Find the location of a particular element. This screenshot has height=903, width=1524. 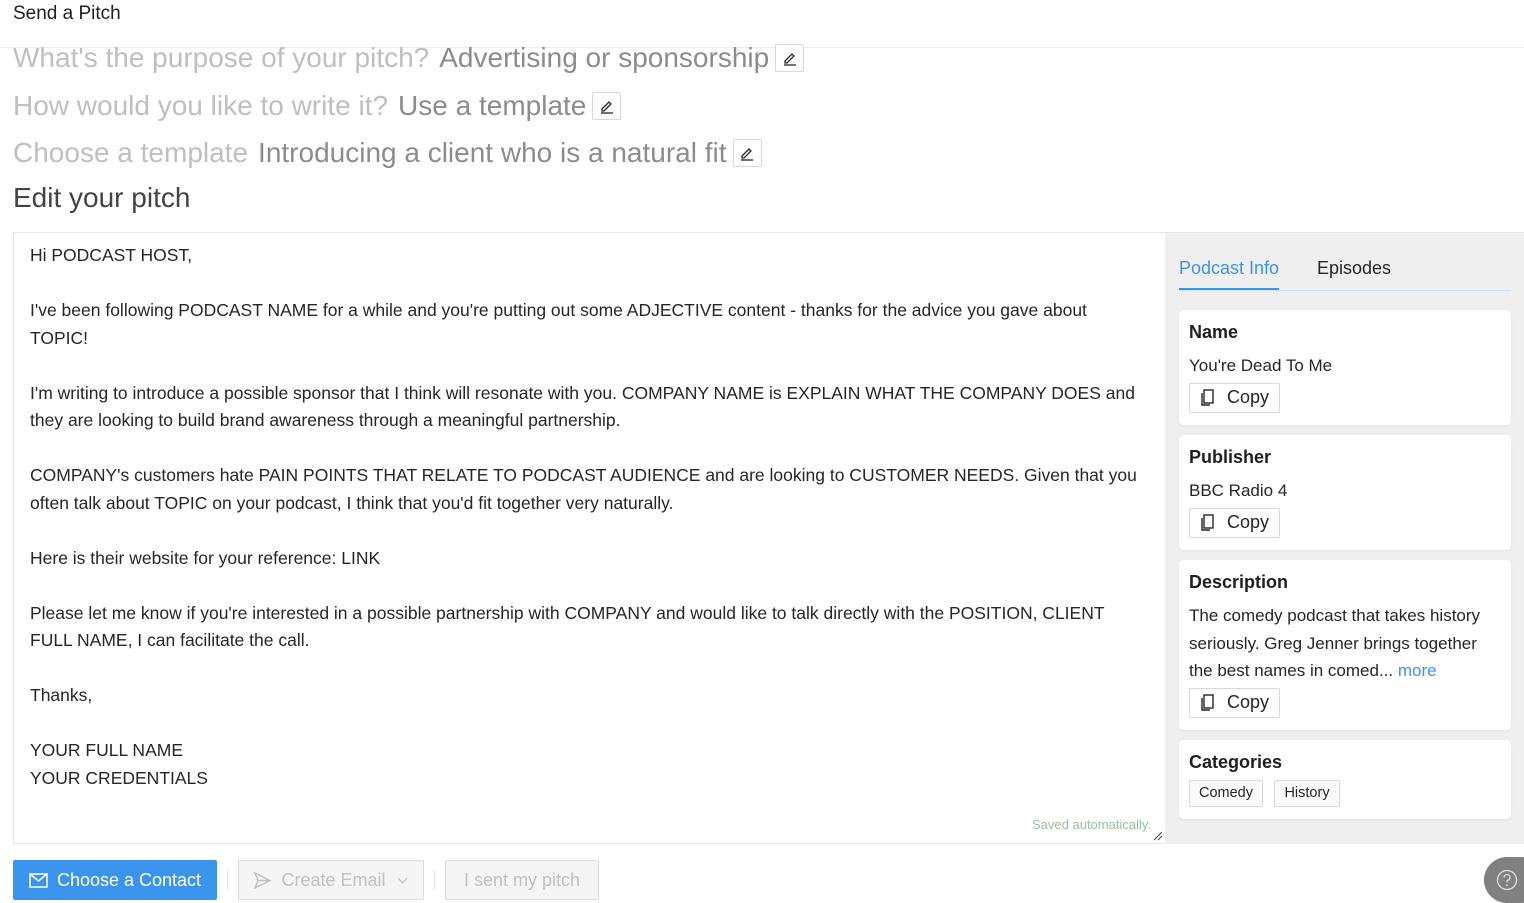

publisher-card: Publisher BBC Radio 4 Copy is located at coordinates (1345, 492).